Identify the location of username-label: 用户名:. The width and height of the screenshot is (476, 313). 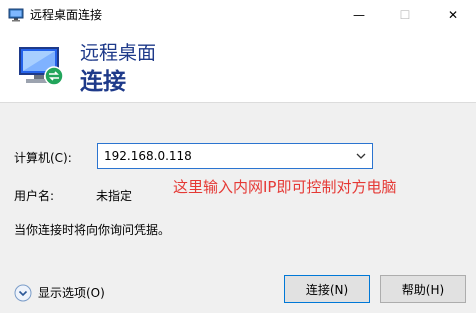
(34, 196).